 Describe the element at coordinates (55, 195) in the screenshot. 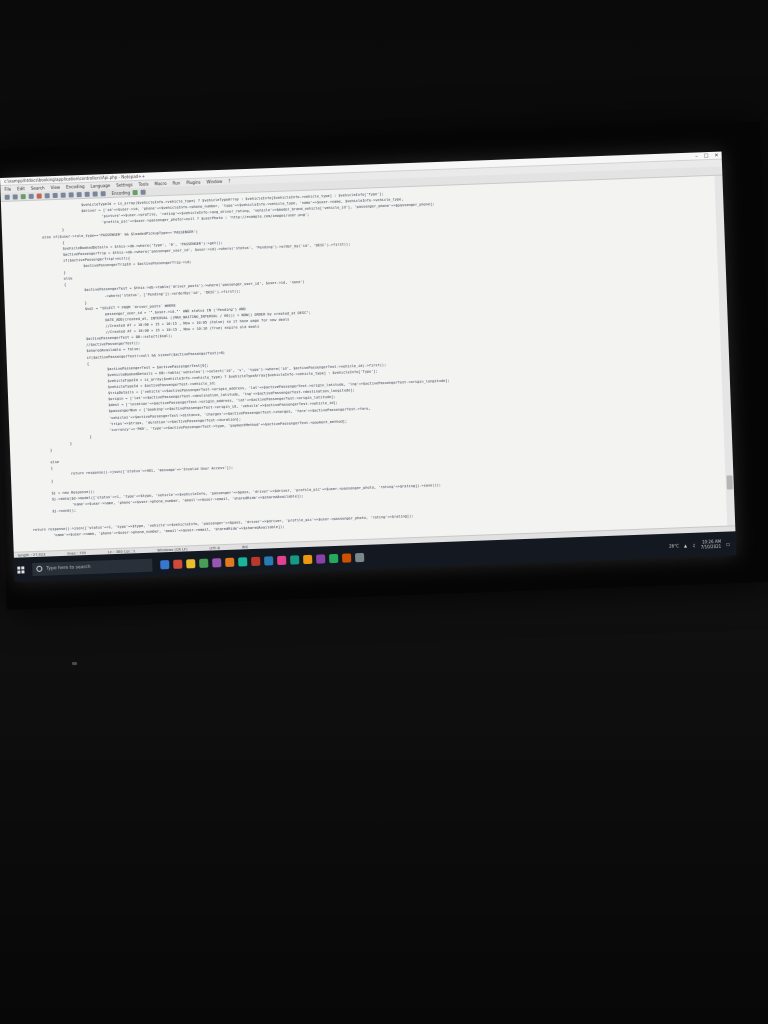

I see `cut-icon` at that location.